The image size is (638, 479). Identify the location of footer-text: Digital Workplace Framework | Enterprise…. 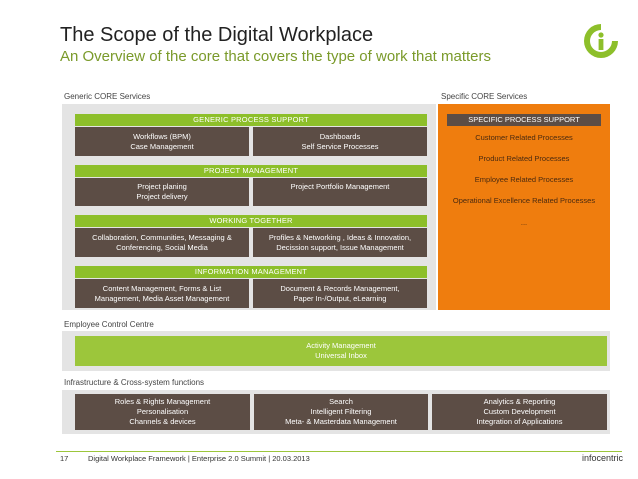
(199, 458).